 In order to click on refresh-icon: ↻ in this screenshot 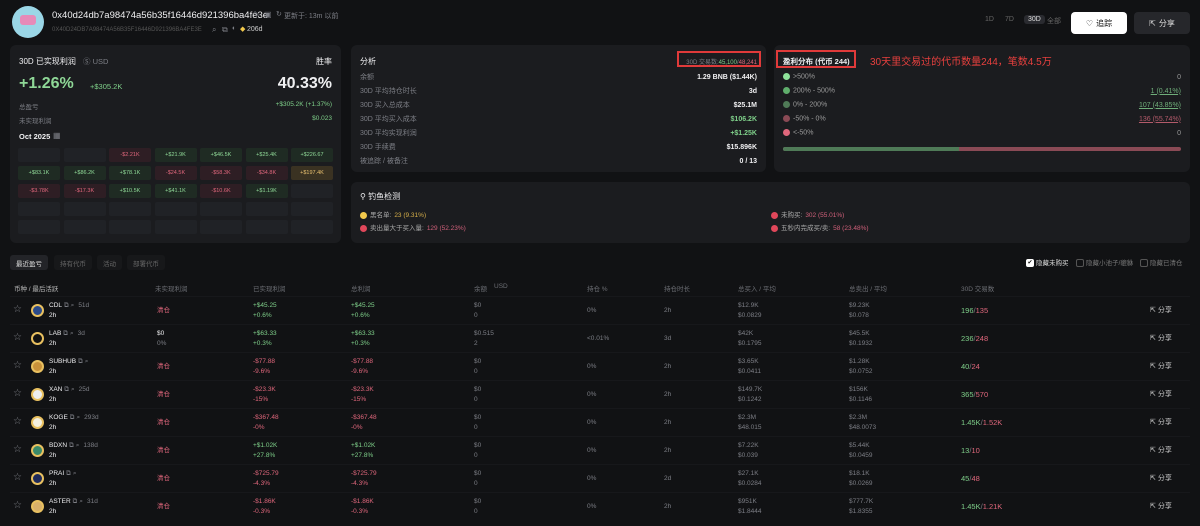, I will do `click(279, 14)`.